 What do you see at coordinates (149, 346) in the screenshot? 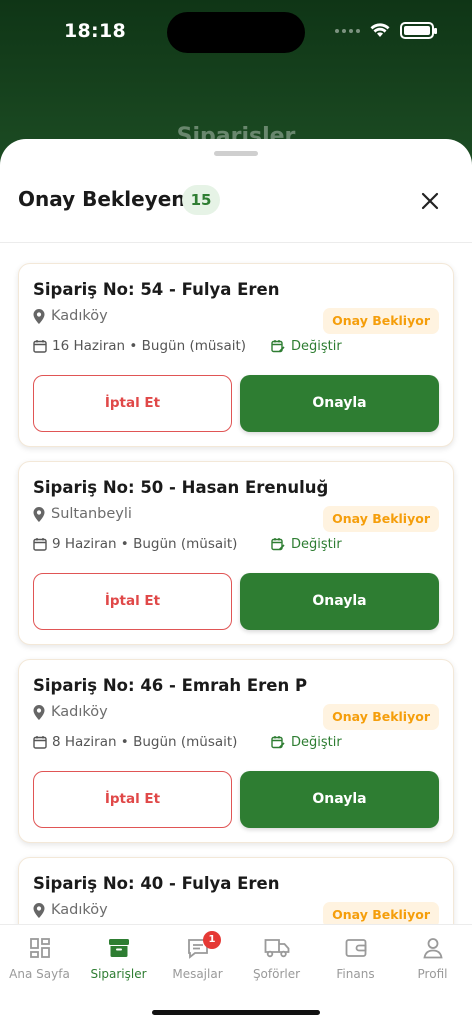
I see `order-date-text: 16 Haziran • Bugün (müsait)` at bounding box center [149, 346].